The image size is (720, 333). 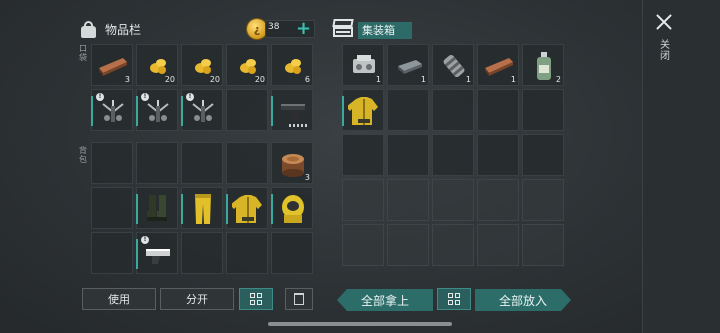 I want to click on coin-icon: ¿, so click(x=257, y=29).